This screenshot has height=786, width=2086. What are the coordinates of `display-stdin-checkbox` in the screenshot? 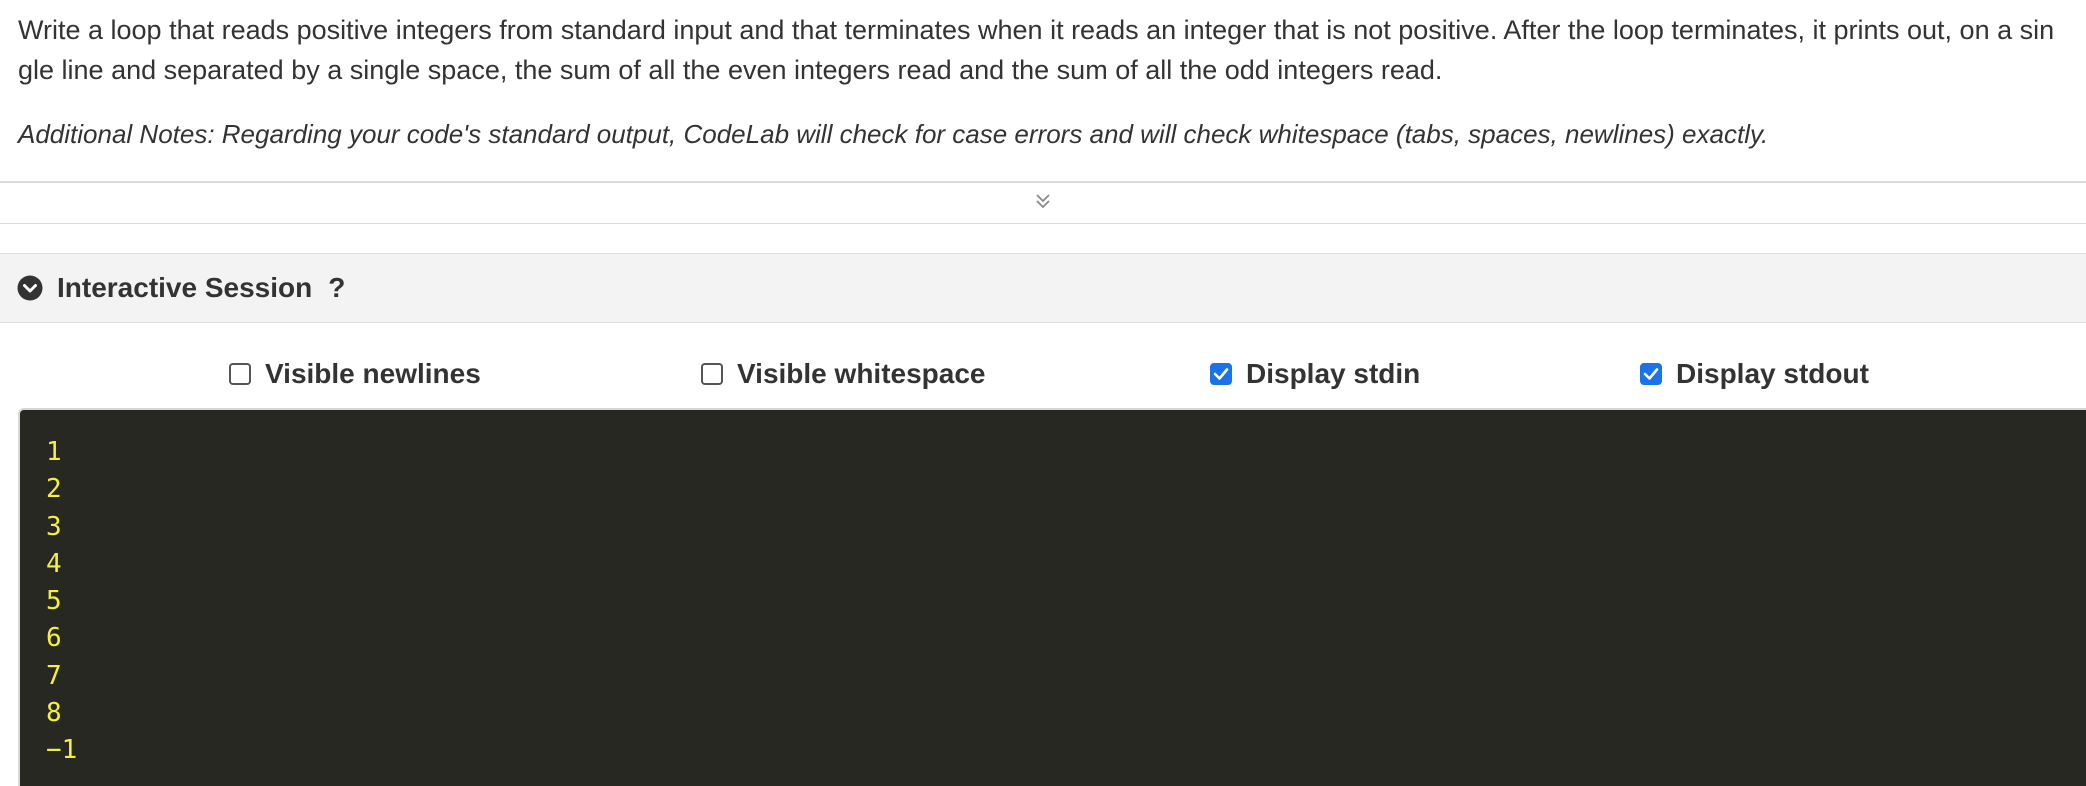 It's located at (1221, 374).